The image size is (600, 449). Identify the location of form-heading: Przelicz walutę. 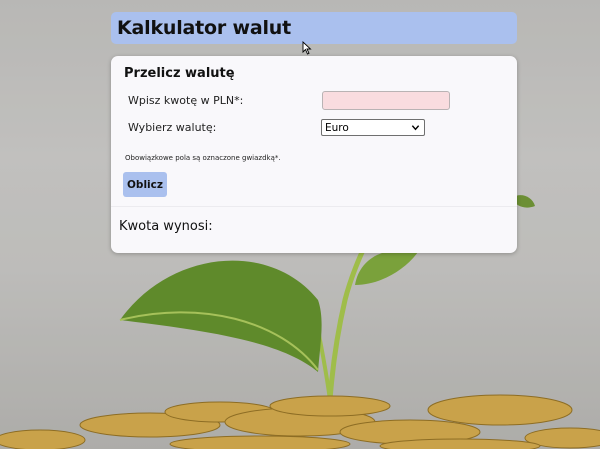
(179, 73).